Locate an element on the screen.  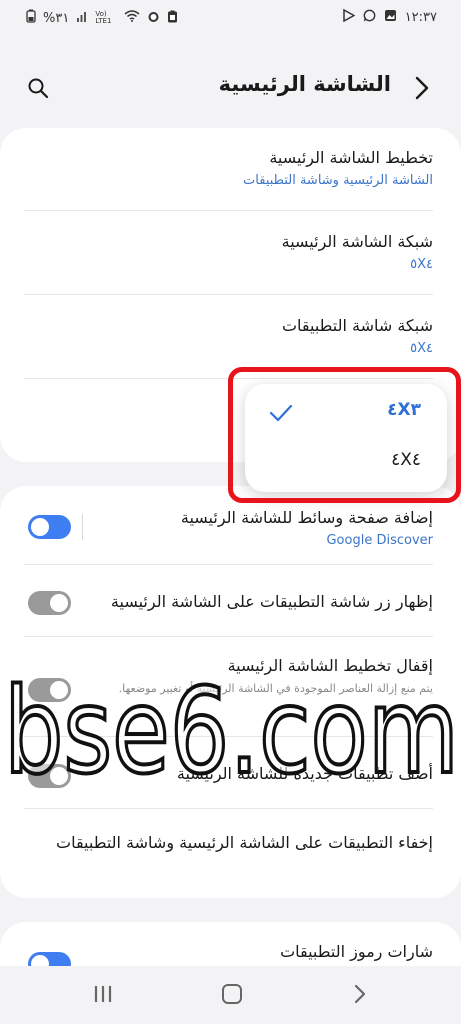
status-right: ١٢:٣٧ is located at coordinates (389, 17).